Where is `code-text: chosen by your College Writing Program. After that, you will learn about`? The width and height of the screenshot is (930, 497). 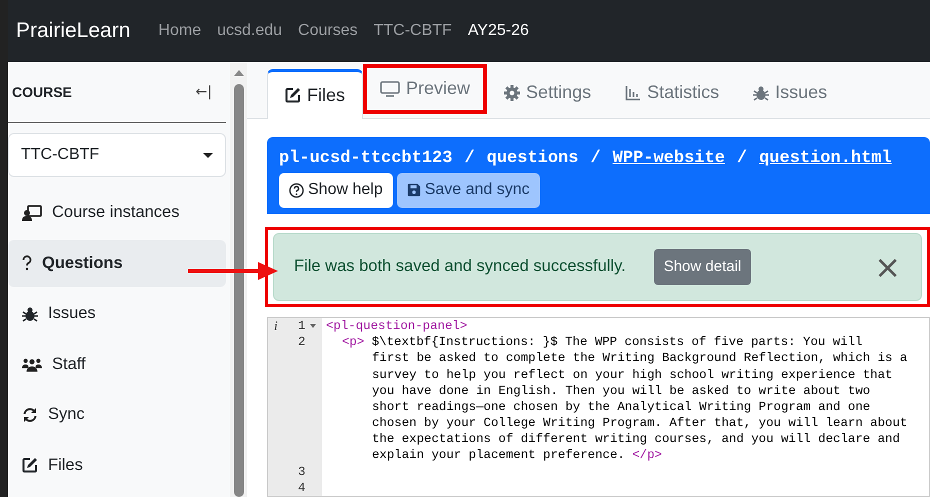
code-text: chosen by your College Writing Program. After that, you will learn about is located at coordinates (640, 423).